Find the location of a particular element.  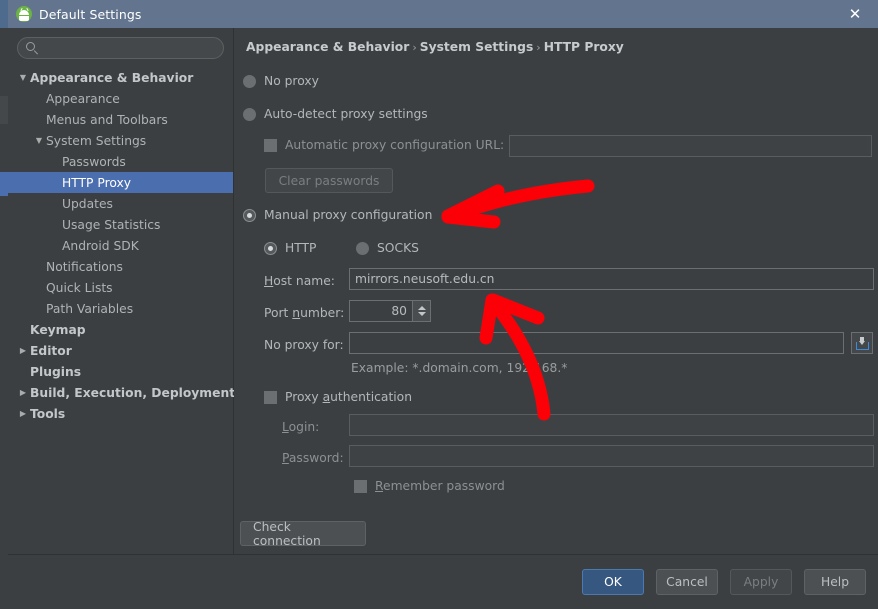

checkbox-proxy-authentication-box is located at coordinates (270, 397).